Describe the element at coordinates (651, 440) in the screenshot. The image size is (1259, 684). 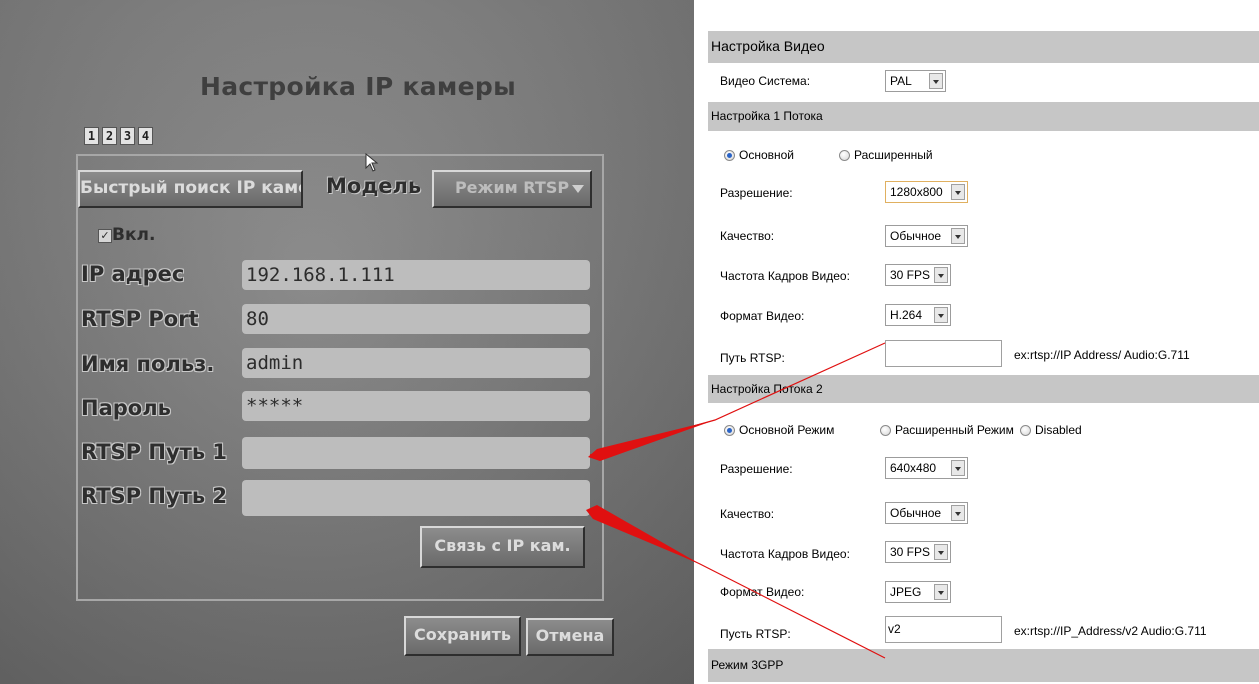
I see `arrow-rtsp-path-1-head` at that location.